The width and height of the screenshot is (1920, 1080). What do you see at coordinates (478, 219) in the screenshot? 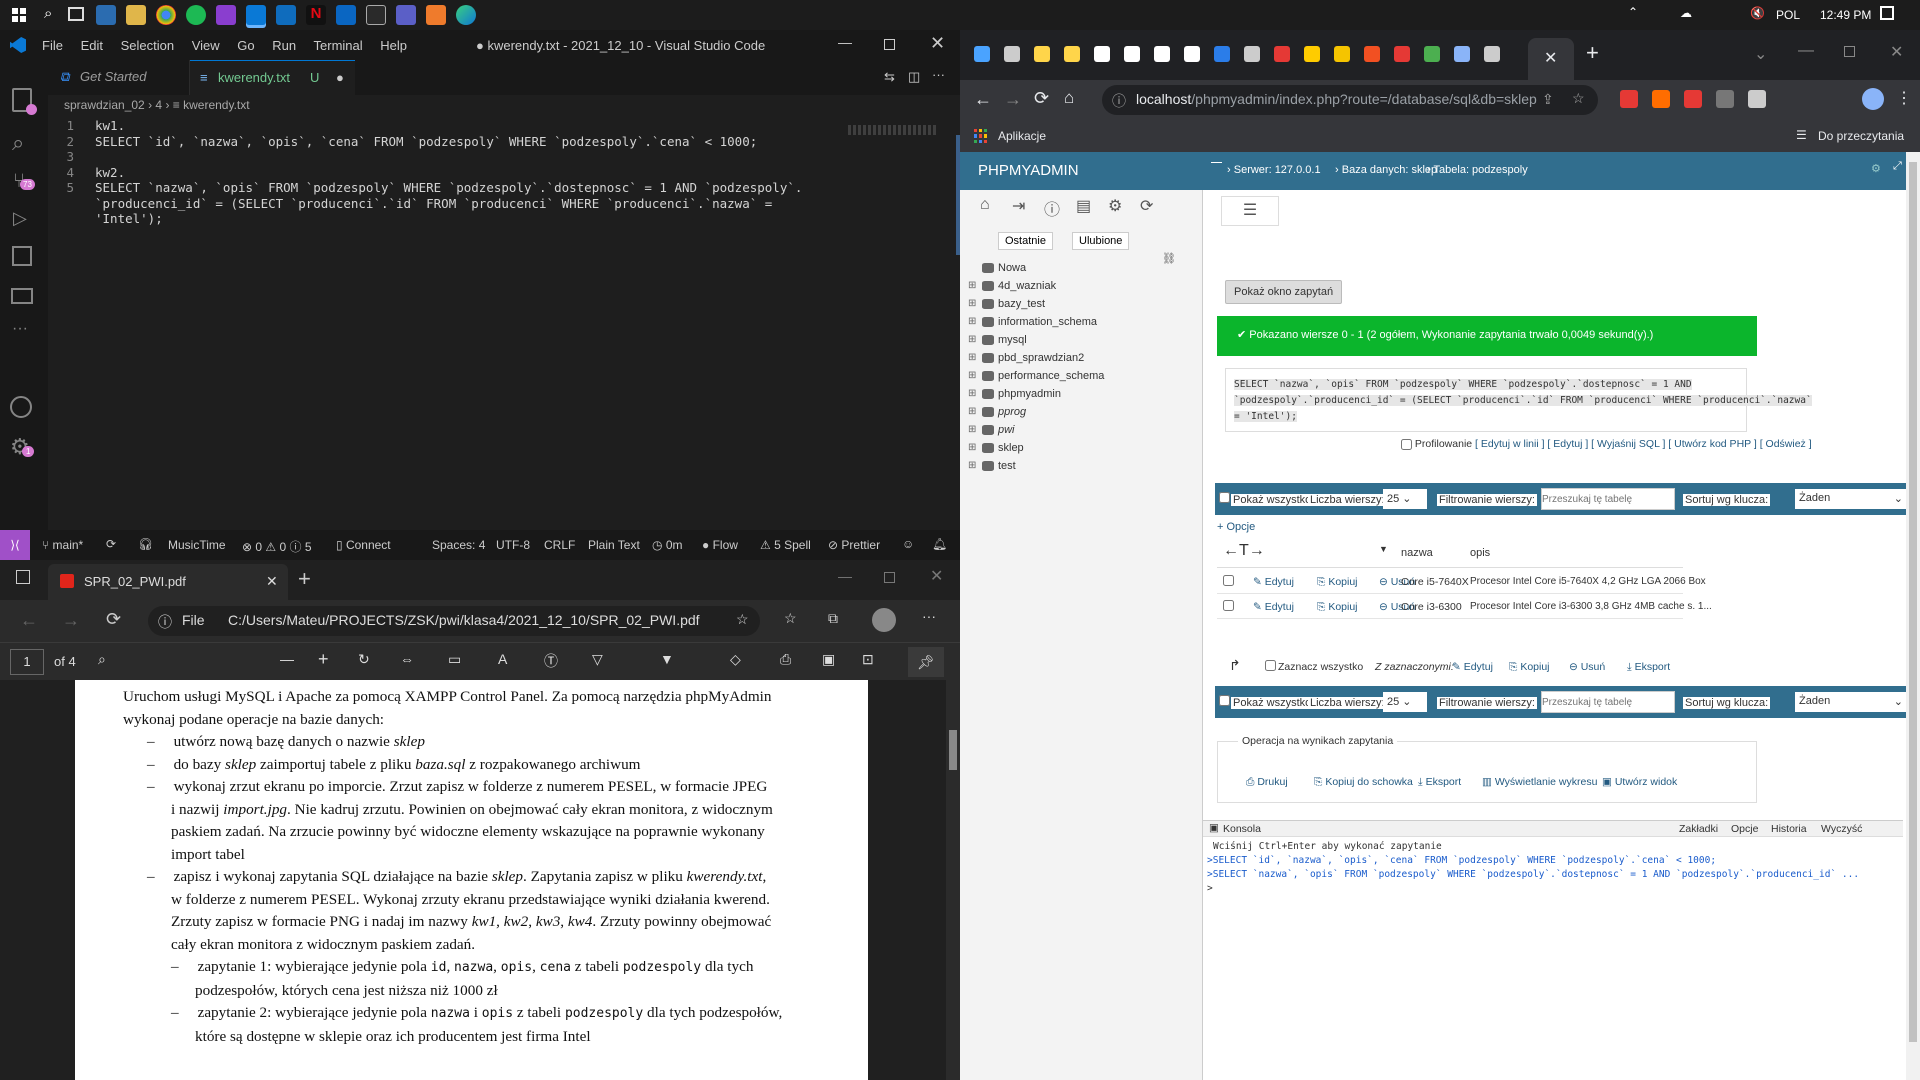
I see `code-line: 'Intel');` at bounding box center [478, 219].